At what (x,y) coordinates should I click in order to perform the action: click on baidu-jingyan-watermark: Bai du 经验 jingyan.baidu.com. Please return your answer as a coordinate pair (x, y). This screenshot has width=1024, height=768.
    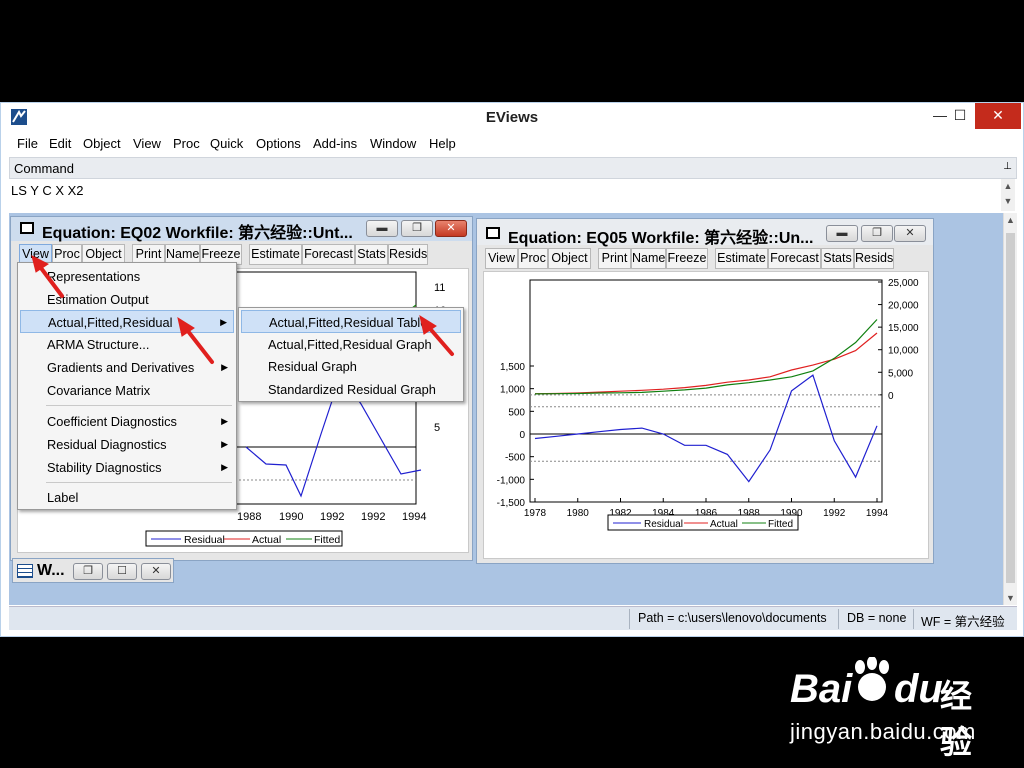
    Looking at the image, I should click on (890, 707).